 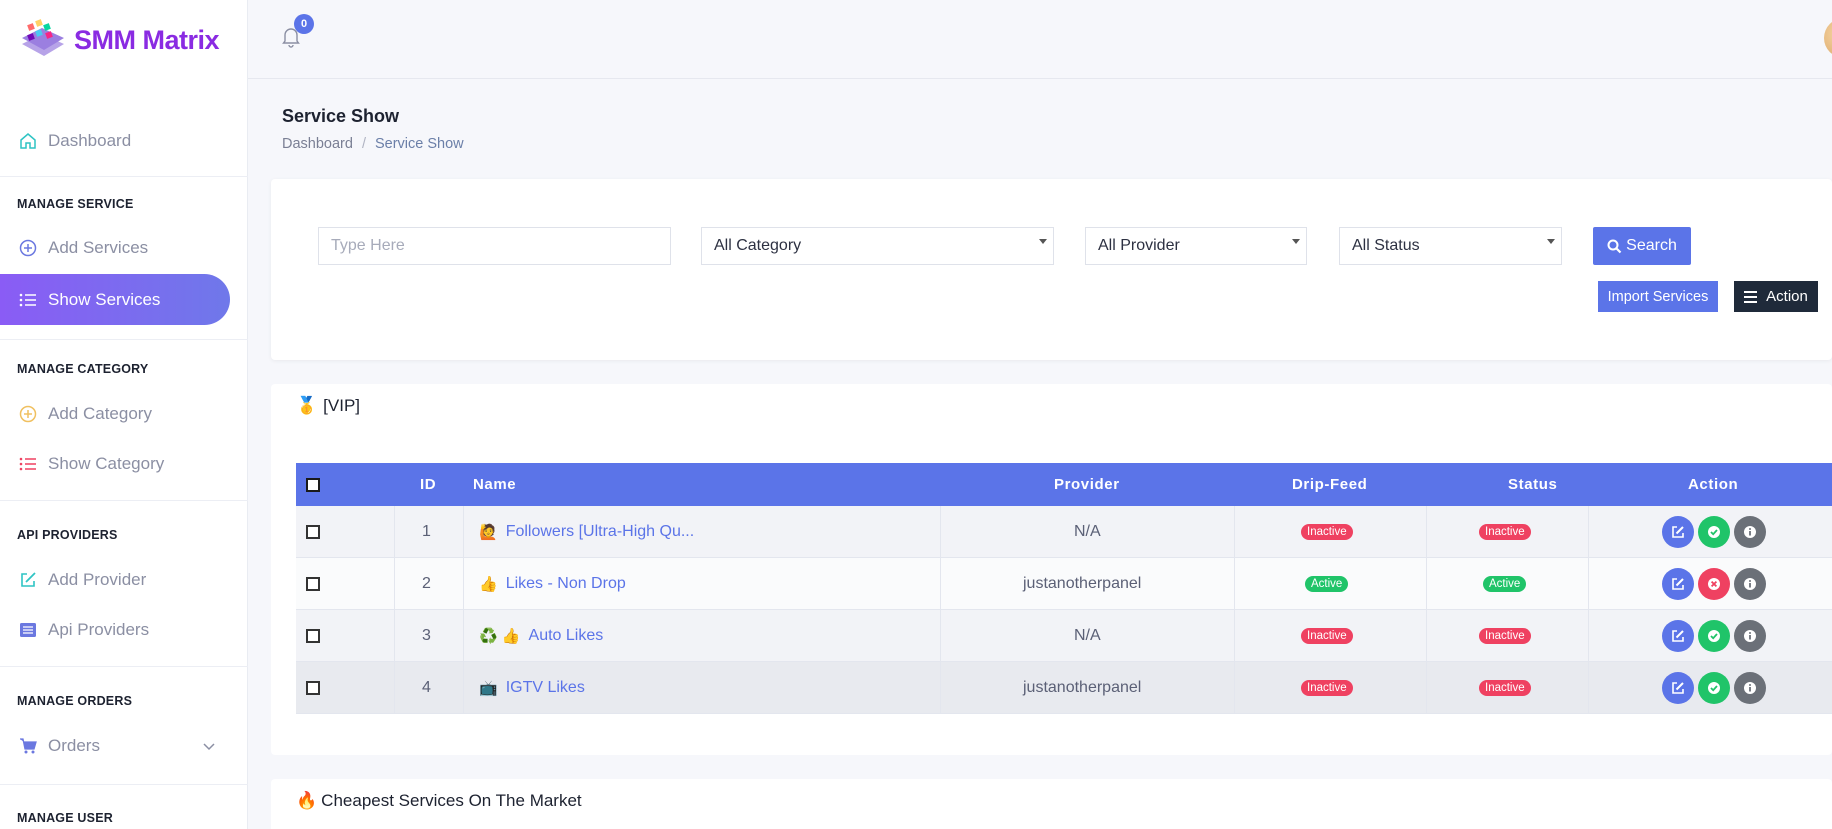 What do you see at coordinates (28, 746) in the screenshot?
I see `cart-icon` at bounding box center [28, 746].